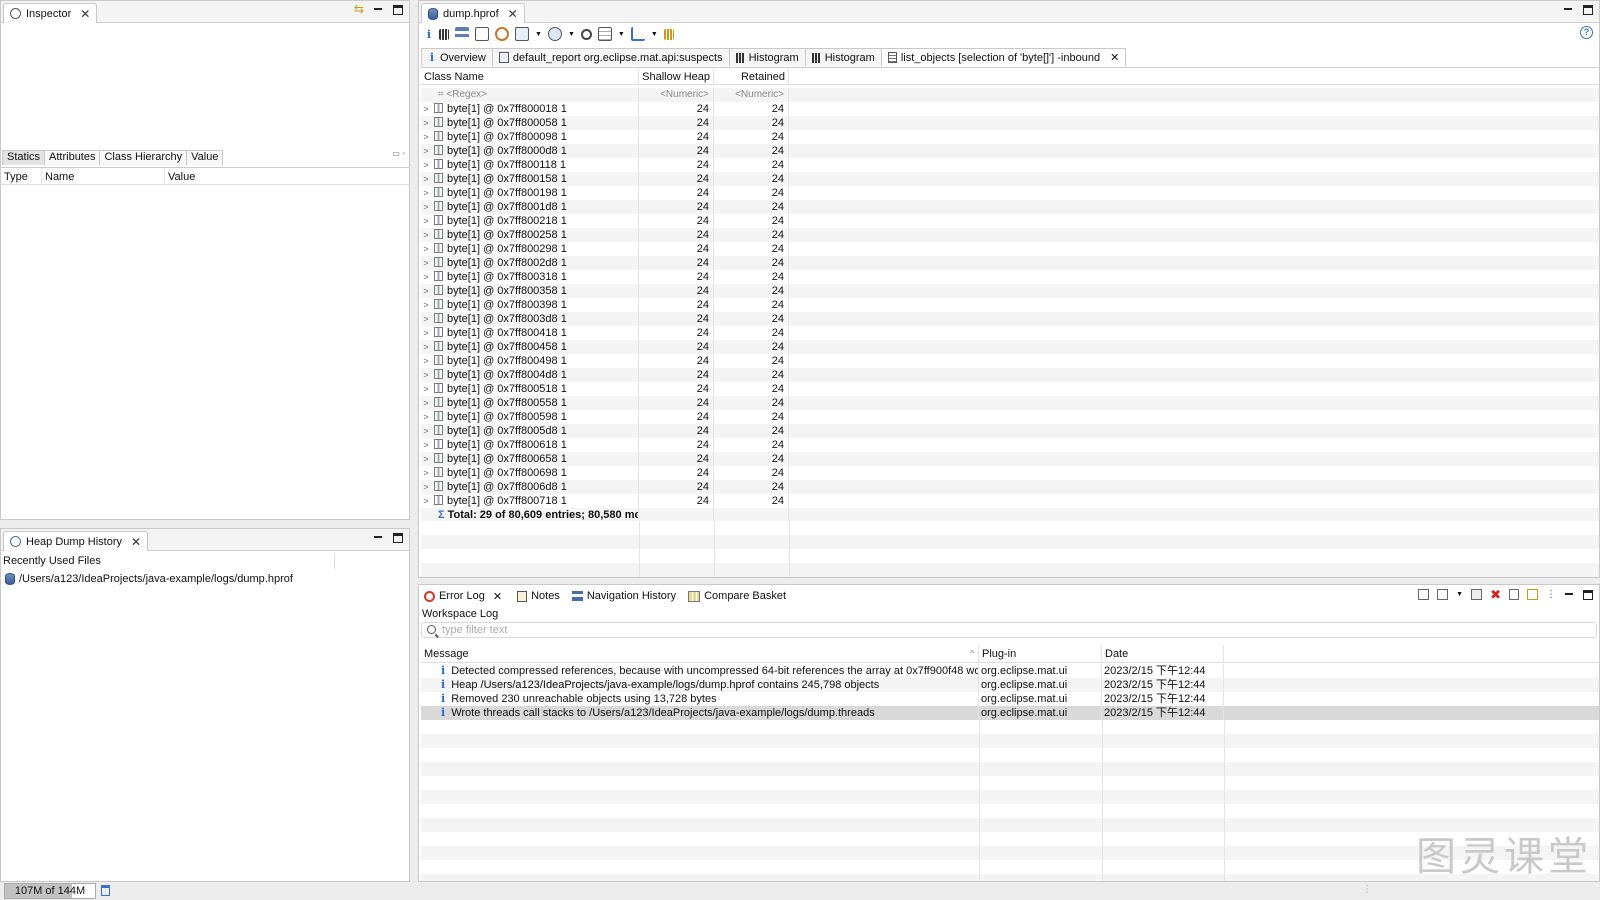  Describe the element at coordinates (1010, 151) in the screenshot. I see `table-row: > byte[1] @ 0x7ff8000d8 1 24 24` at that location.